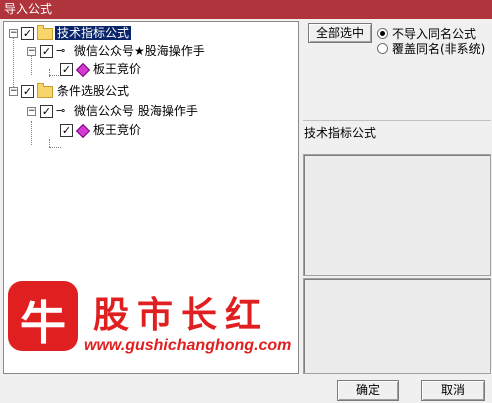 The image size is (492, 403). What do you see at coordinates (139, 51) in the screenshot?
I see `node-label: 微信公众号★股海操作手` at bounding box center [139, 51].